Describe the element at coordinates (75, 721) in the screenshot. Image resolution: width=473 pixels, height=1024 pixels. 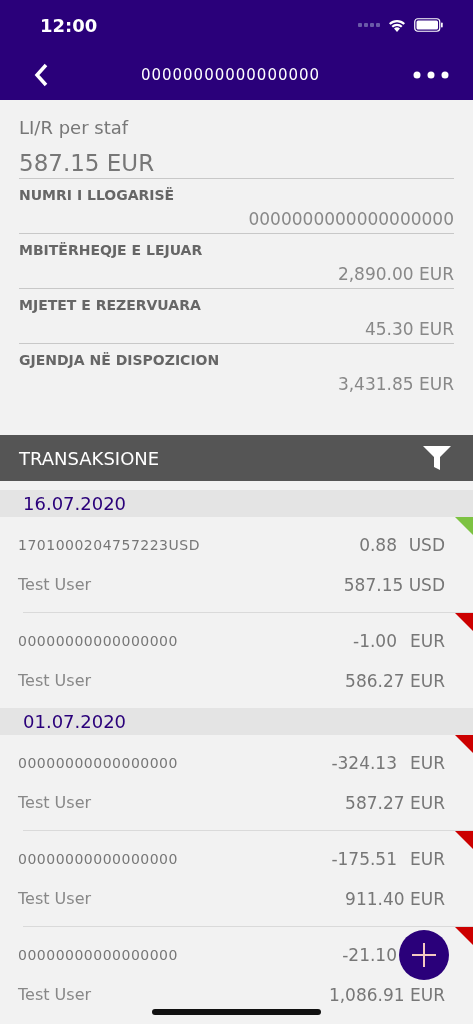
I see `date-text: 01.07.2020` at that location.